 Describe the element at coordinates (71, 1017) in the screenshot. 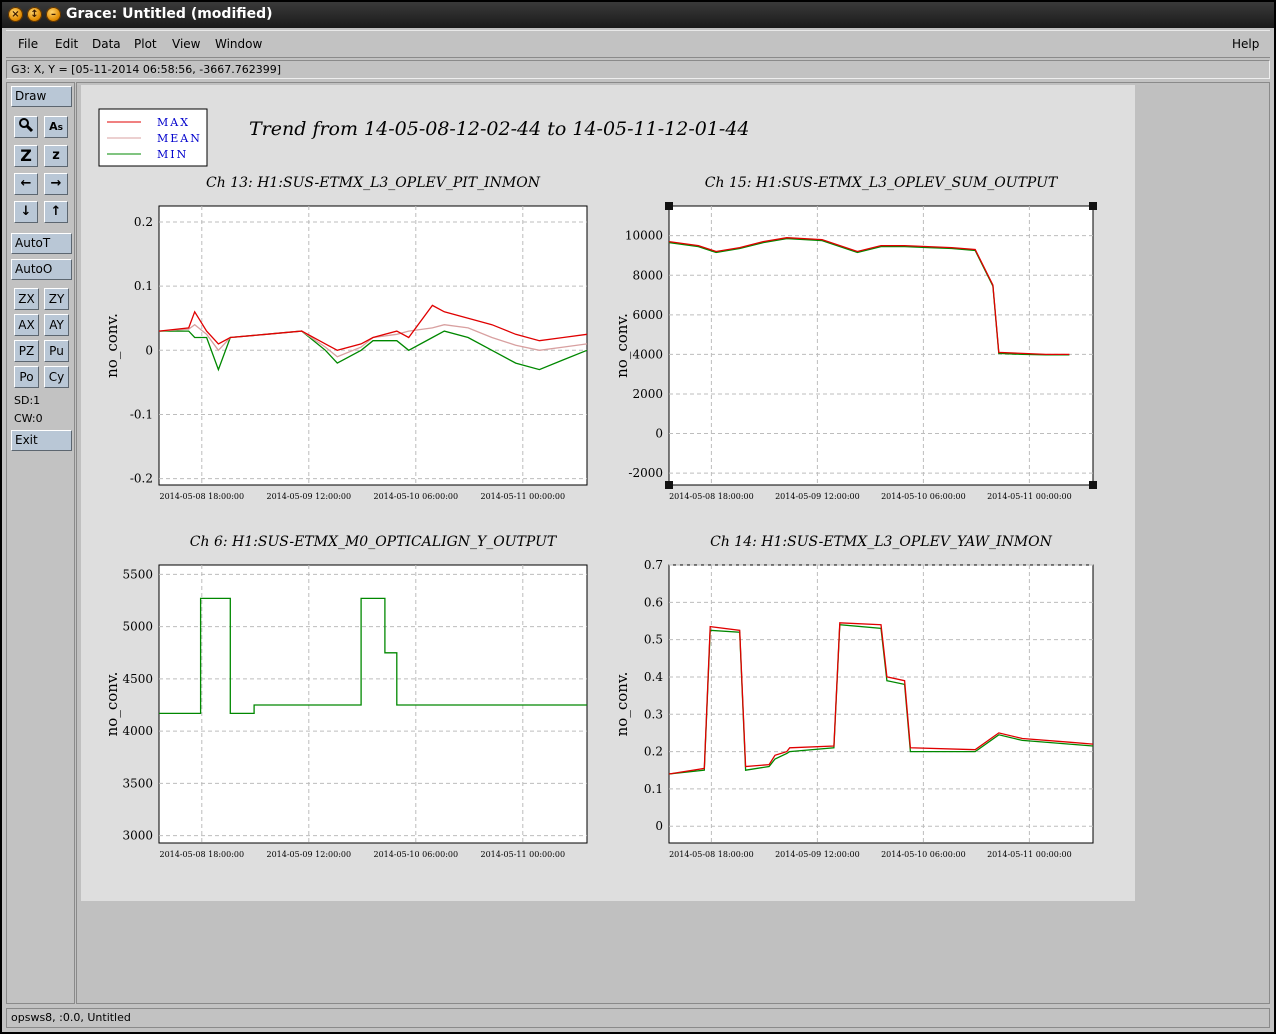

I see `status-text: opsws8, :0.0, Untitled` at that location.